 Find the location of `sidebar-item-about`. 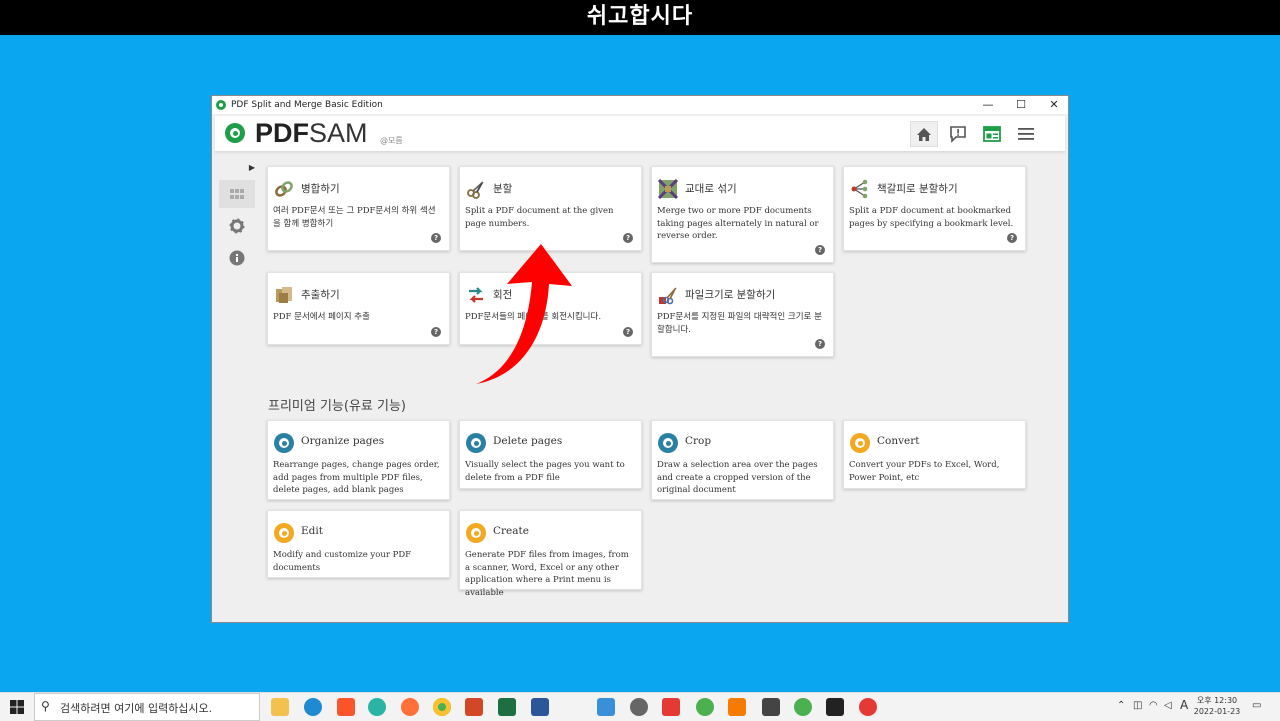

sidebar-item-about is located at coordinates (237, 258).